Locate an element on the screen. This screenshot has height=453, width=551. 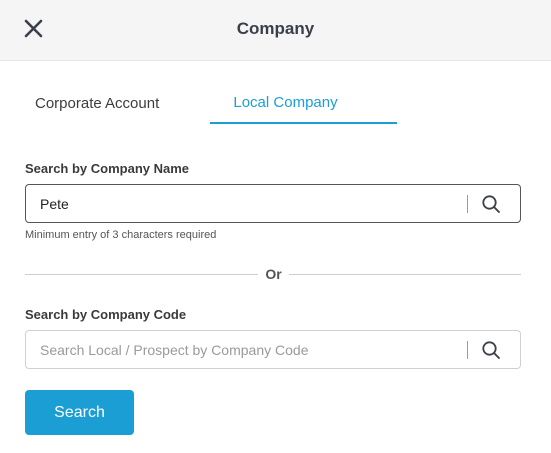
minimum-entry-hint: Minimum entry of 3 characters required is located at coordinates (121, 235).